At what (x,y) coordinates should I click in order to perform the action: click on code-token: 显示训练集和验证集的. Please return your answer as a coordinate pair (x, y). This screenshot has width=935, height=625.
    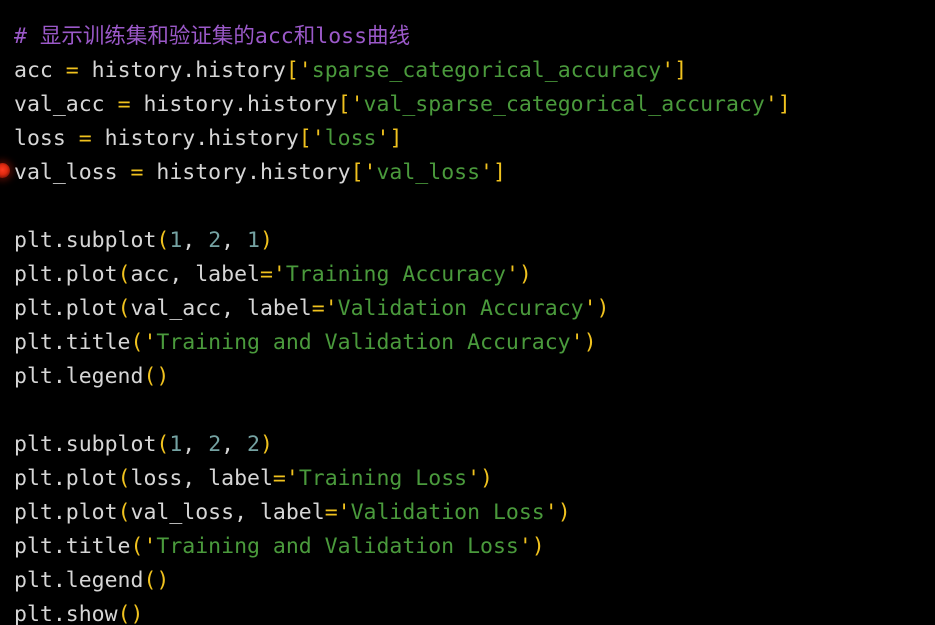
    Looking at the image, I should click on (147, 36).